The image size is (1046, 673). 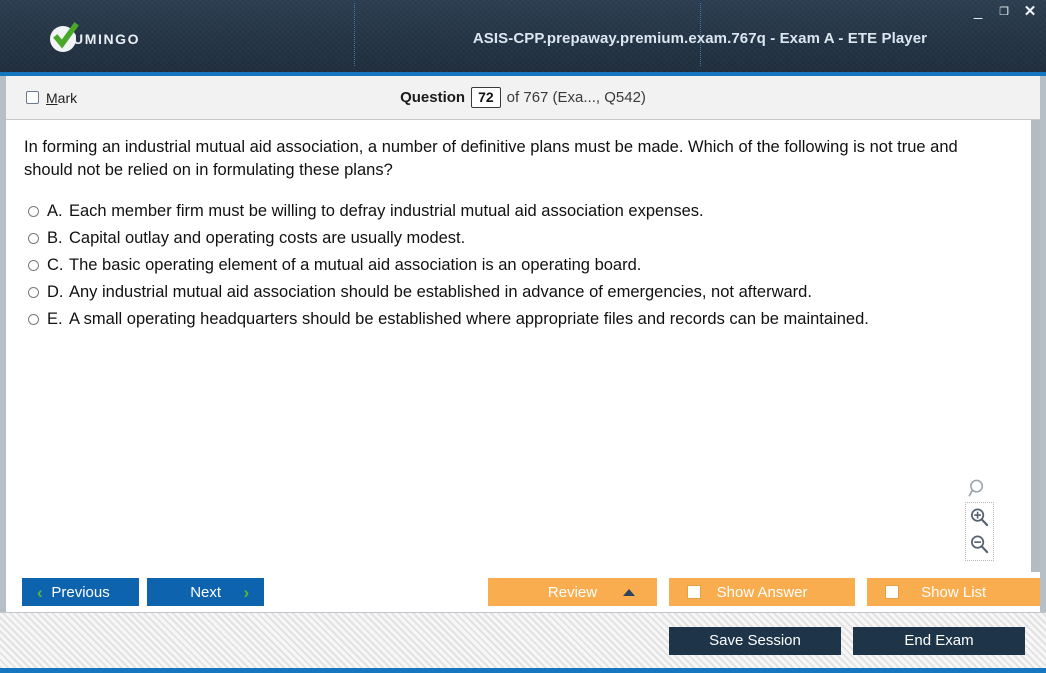 I want to click on question-number-field: 72, so click(x=486, y=97).